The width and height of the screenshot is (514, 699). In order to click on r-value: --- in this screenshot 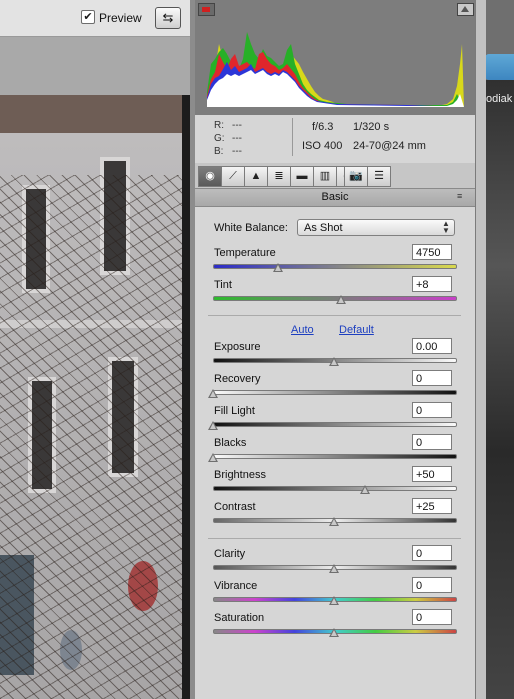, I will do `click(237, 125)`.